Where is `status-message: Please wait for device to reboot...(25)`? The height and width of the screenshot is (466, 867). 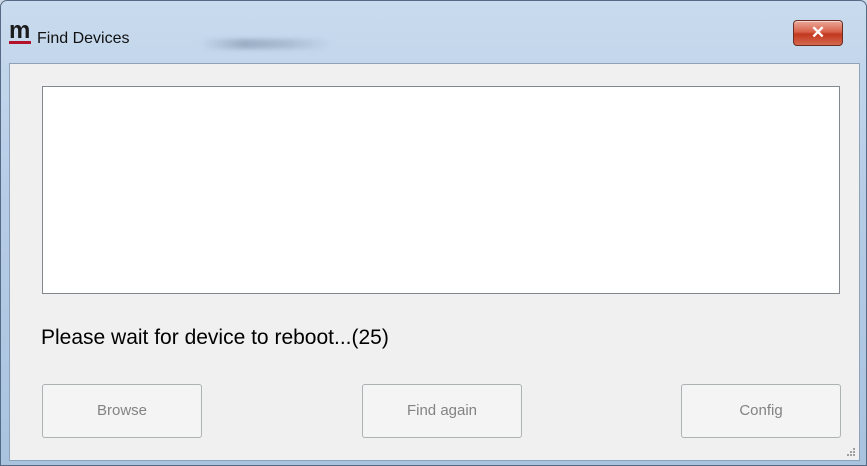
status-message: Please wait for device to reboot...(25) is located at coordinates (215, 337).